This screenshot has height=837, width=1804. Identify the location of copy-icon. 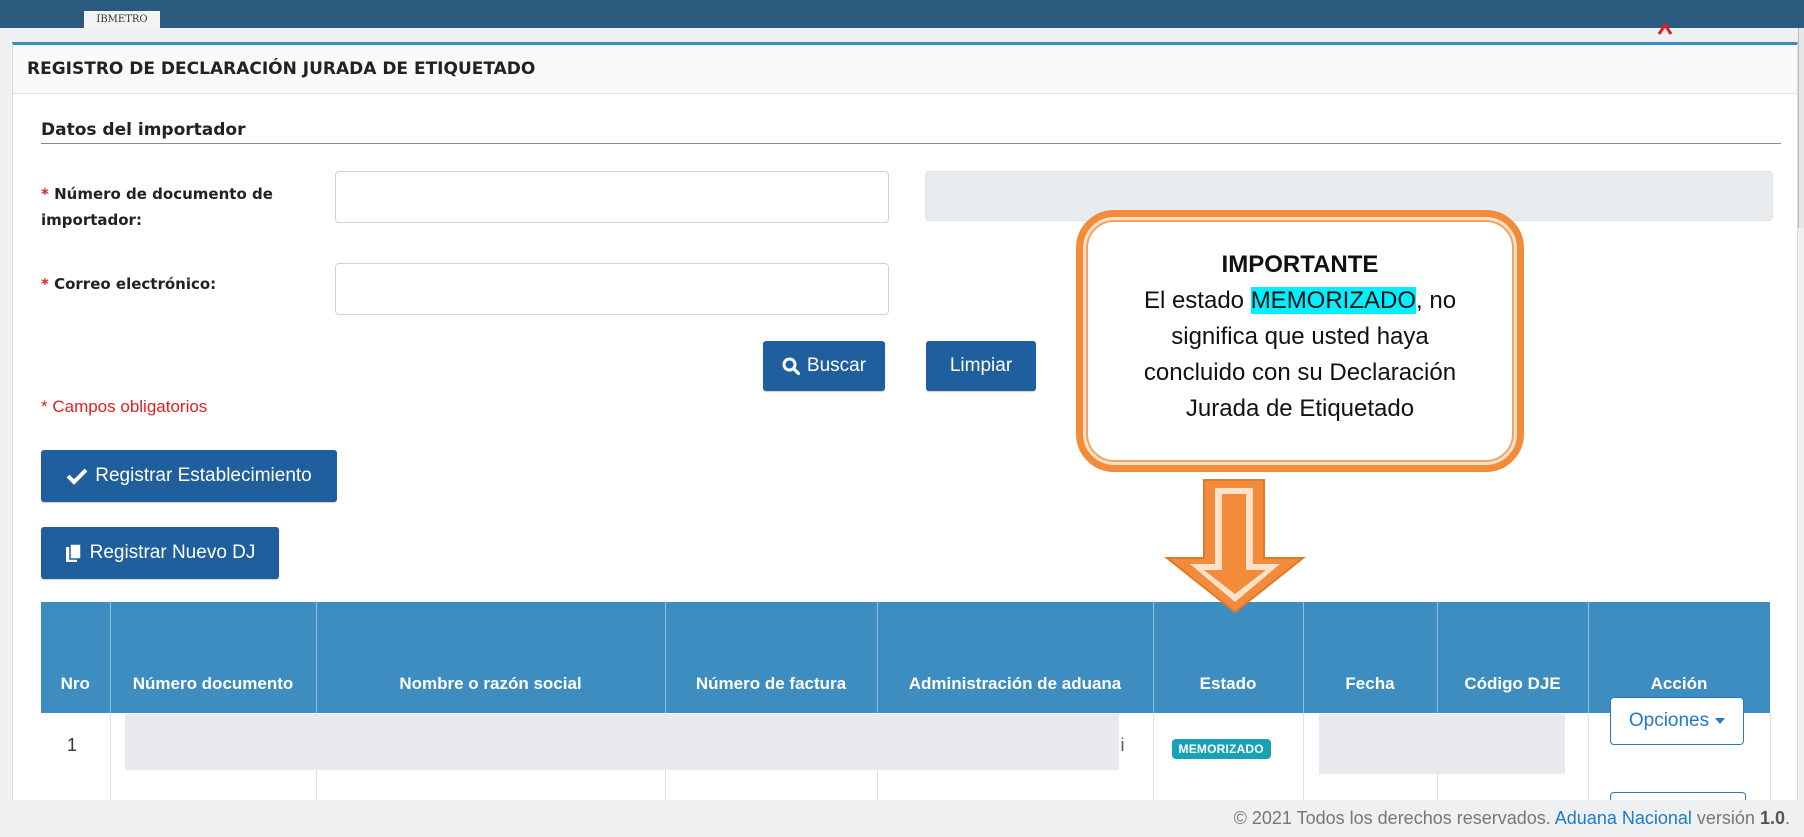
(73, 552).